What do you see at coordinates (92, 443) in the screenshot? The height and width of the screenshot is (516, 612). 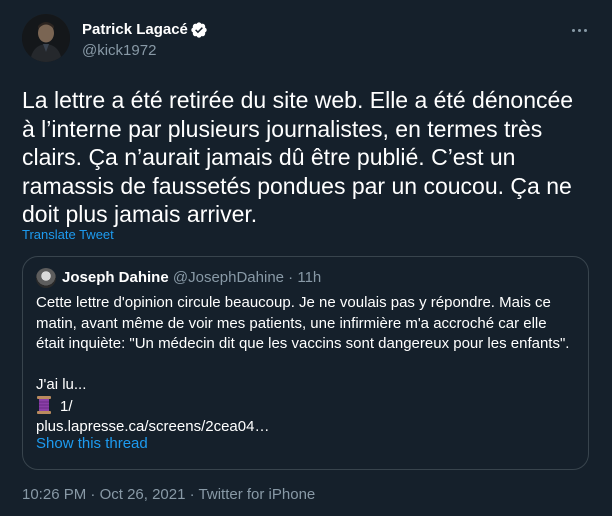 I see `show-thread-link: Show this thread` at bounding box center [92, 443].